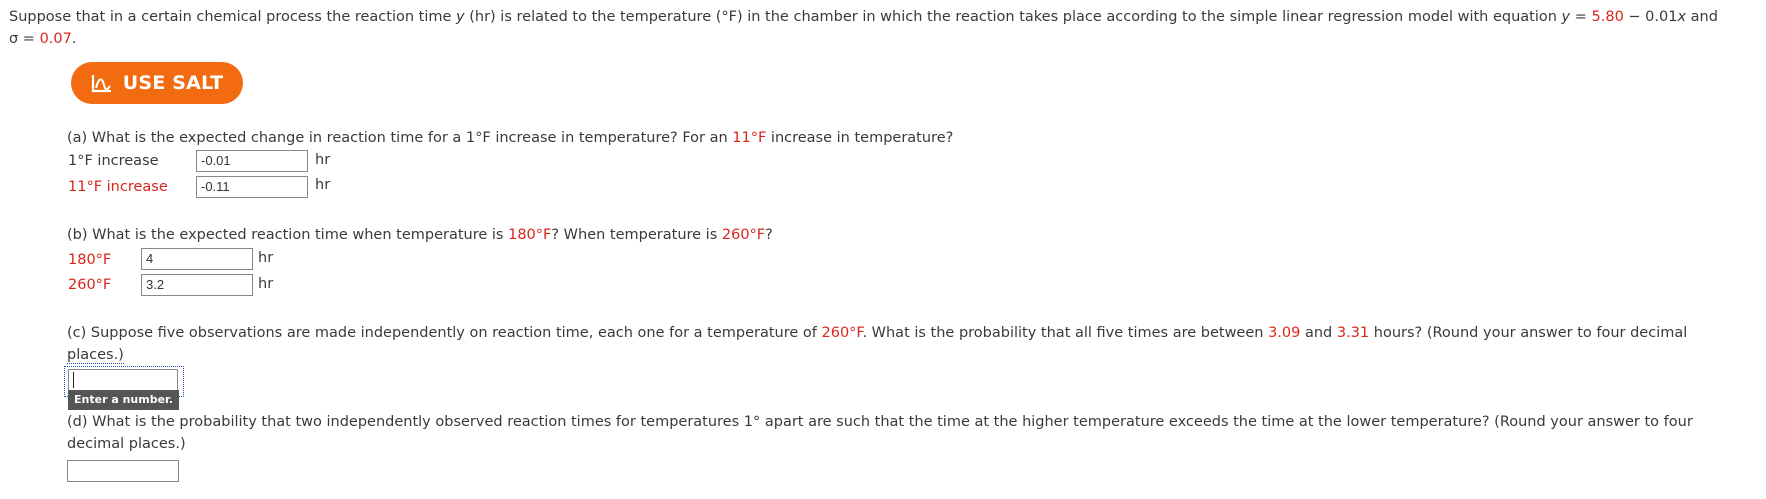 Image resolution: width=1766 pixels, height=499 pixels. What do you see at coordinates (73, 380) in the screenshot?
I see `text-cursor` at bounding box center [73, 380].